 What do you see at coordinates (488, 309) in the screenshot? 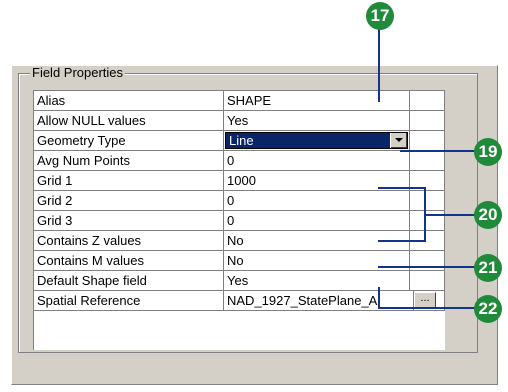
I see `callout-badge-22: 22` at bounding box center [488, 309].